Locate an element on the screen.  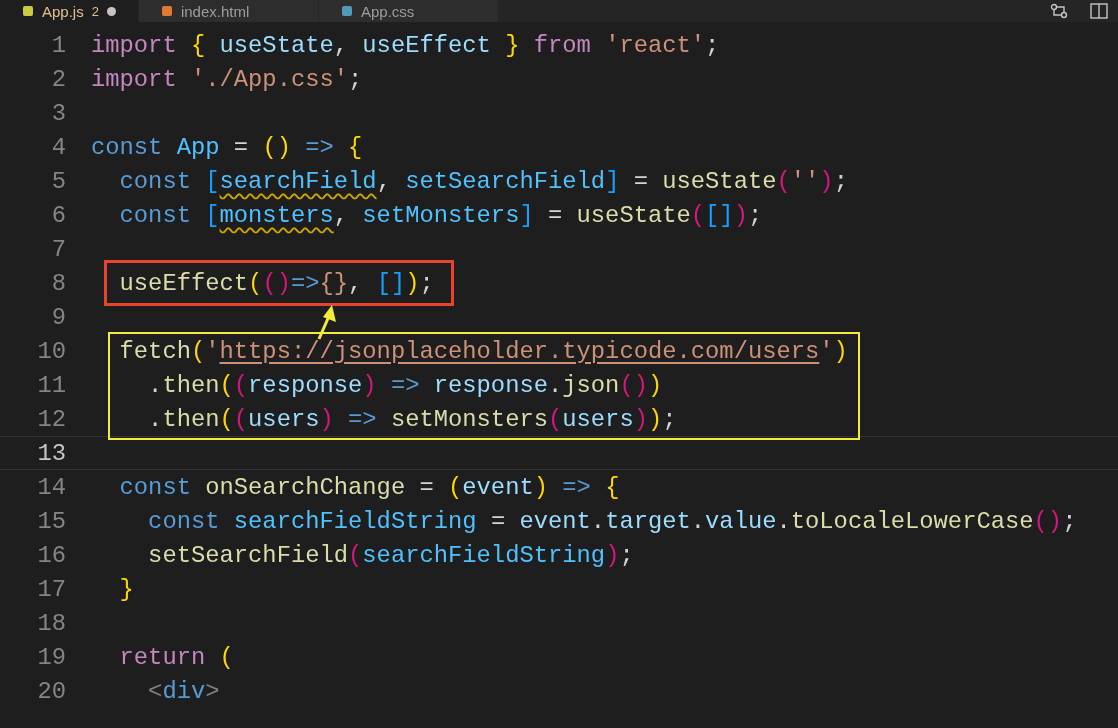
line-number: 17 is located at coordinates (51, 589).